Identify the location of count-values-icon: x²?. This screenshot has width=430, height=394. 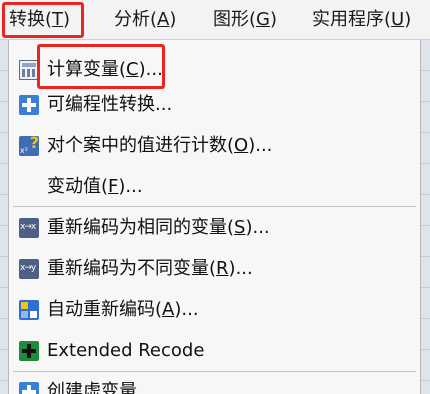
(29, 144).